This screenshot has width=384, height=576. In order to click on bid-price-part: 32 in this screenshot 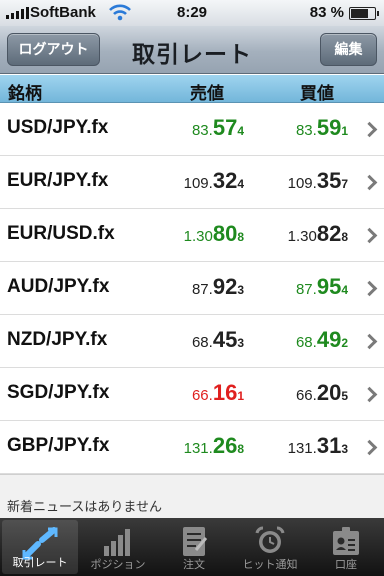, I will do `click(225, 180)`.